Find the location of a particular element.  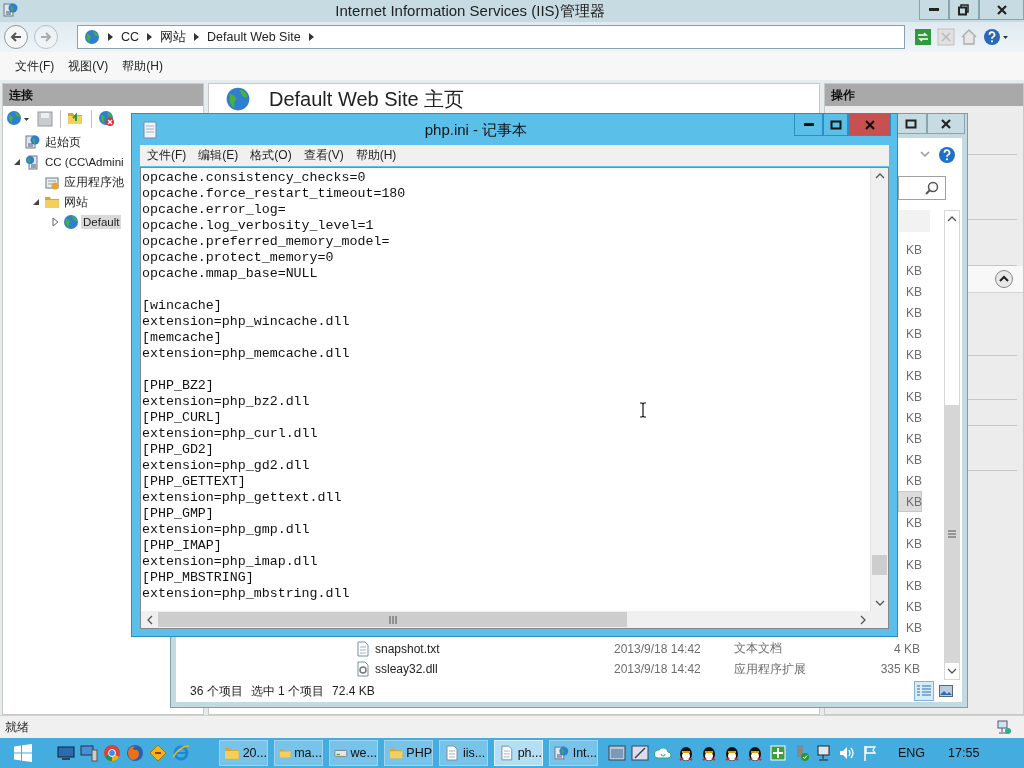

computer-icon is located at coordinates (89, 753).